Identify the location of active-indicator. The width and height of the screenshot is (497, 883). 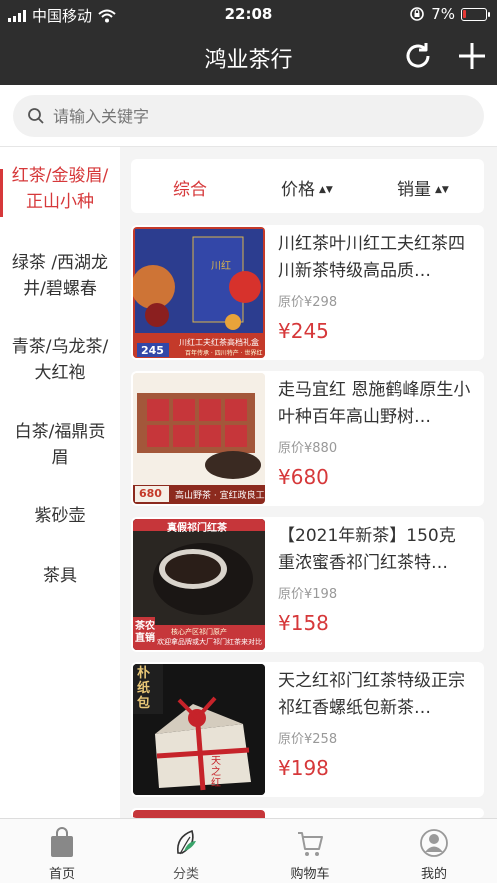
(1, 193).